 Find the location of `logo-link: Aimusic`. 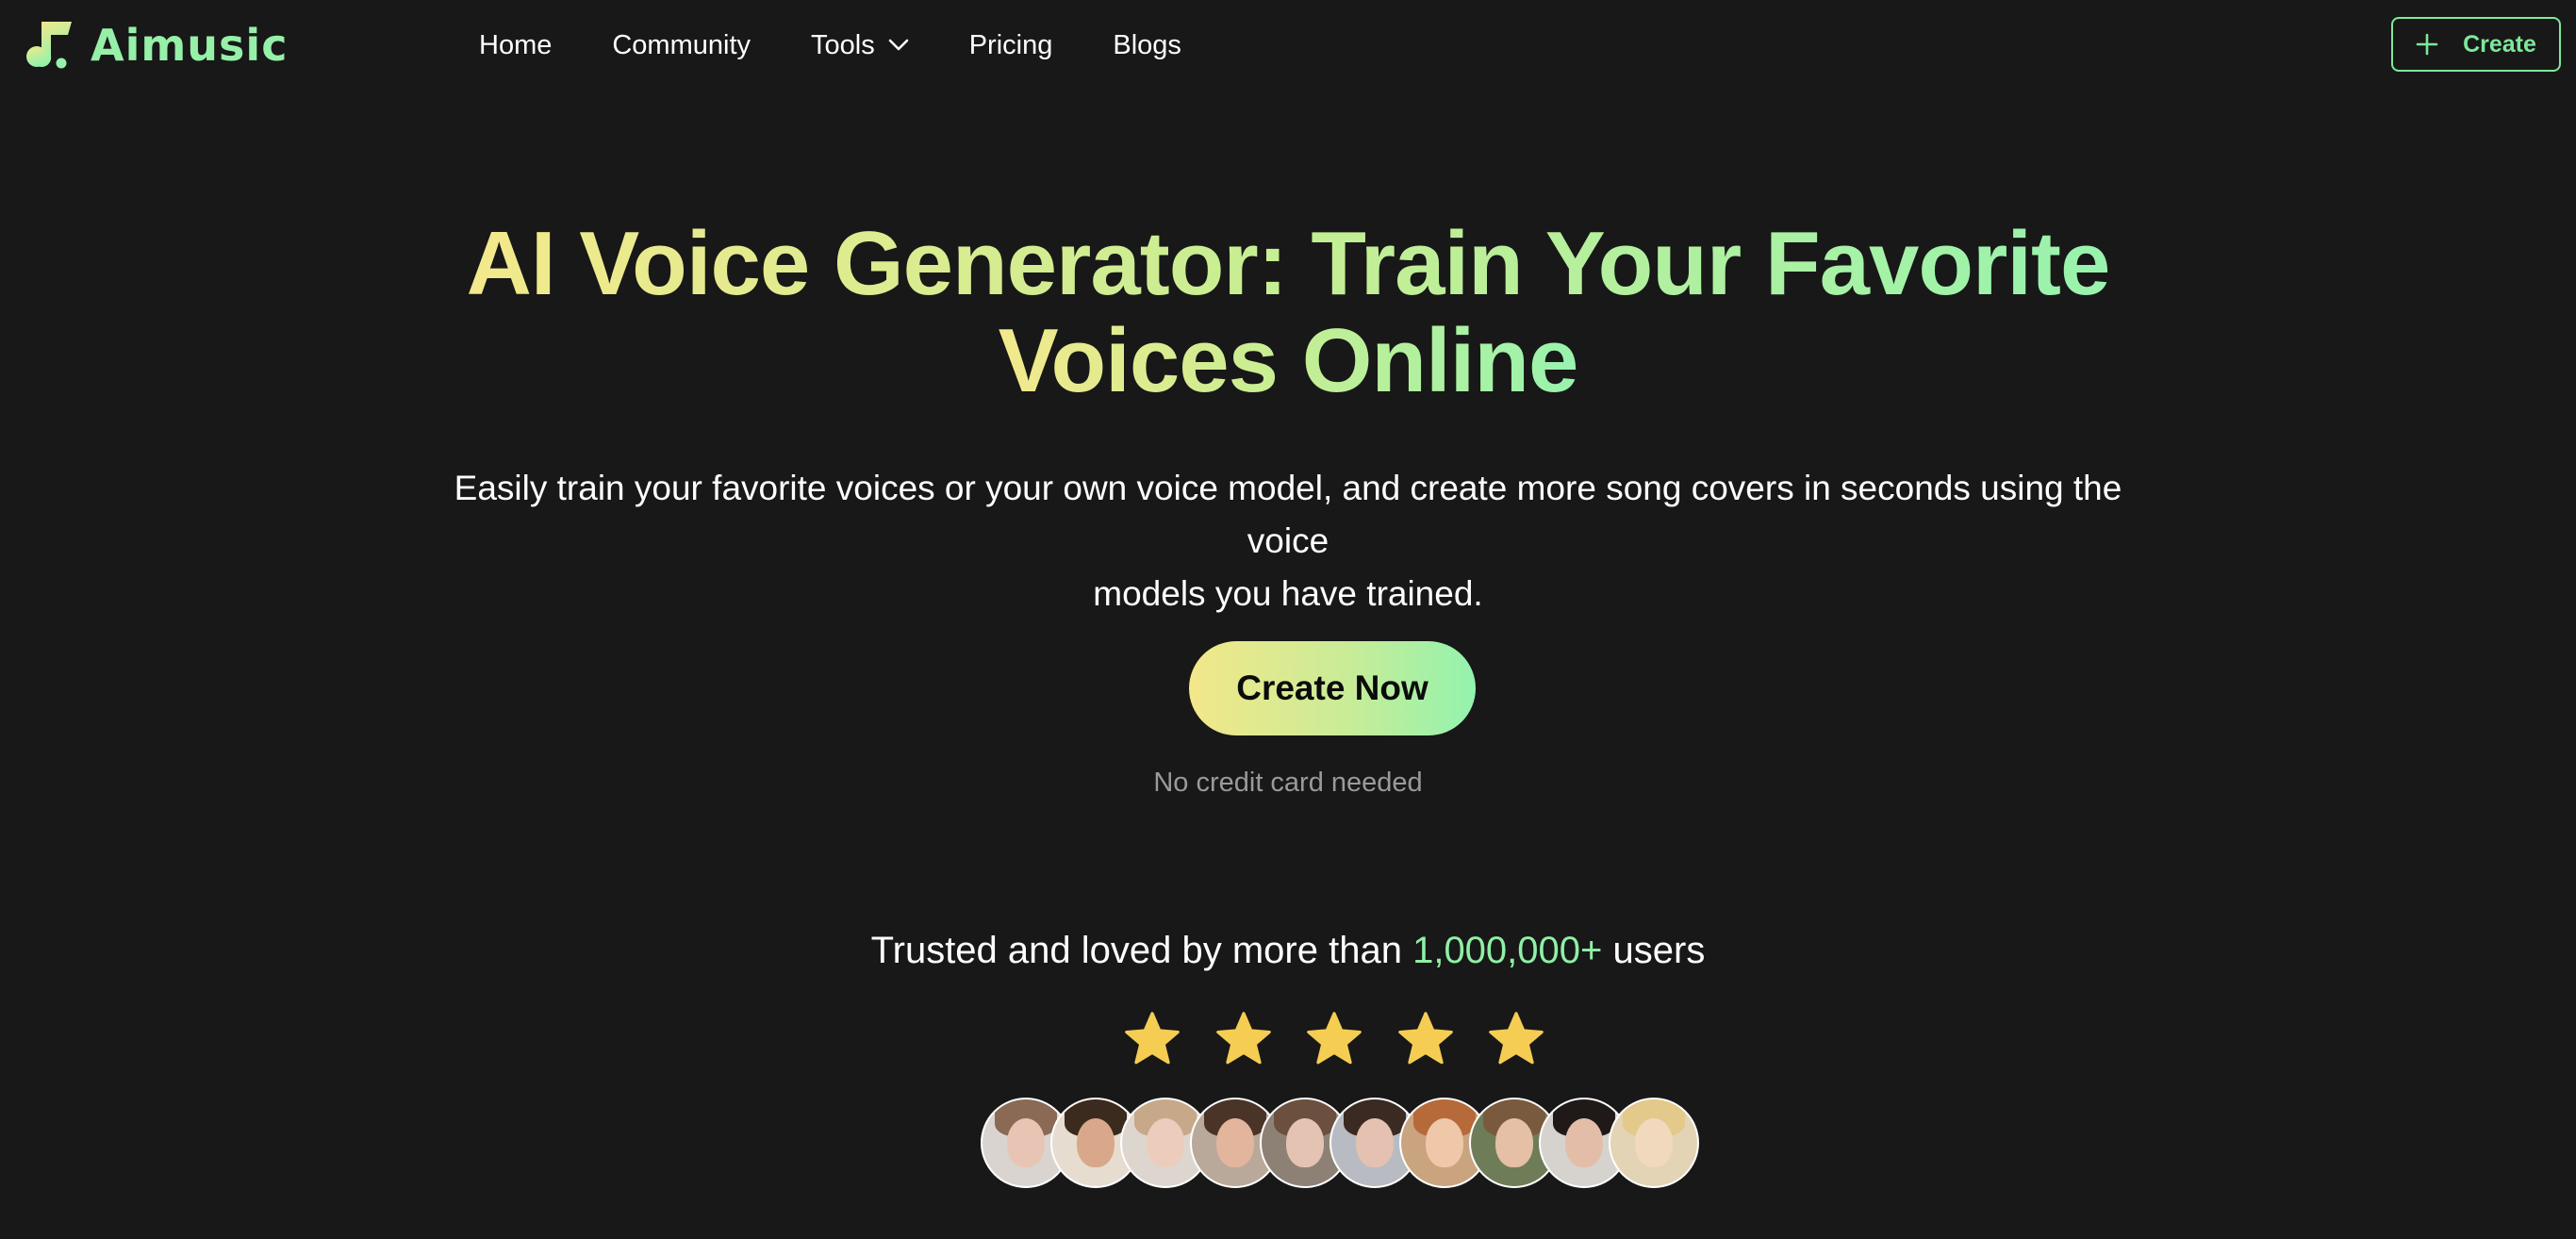

logo-link: Aimusic is located at coordinates (155, 45).